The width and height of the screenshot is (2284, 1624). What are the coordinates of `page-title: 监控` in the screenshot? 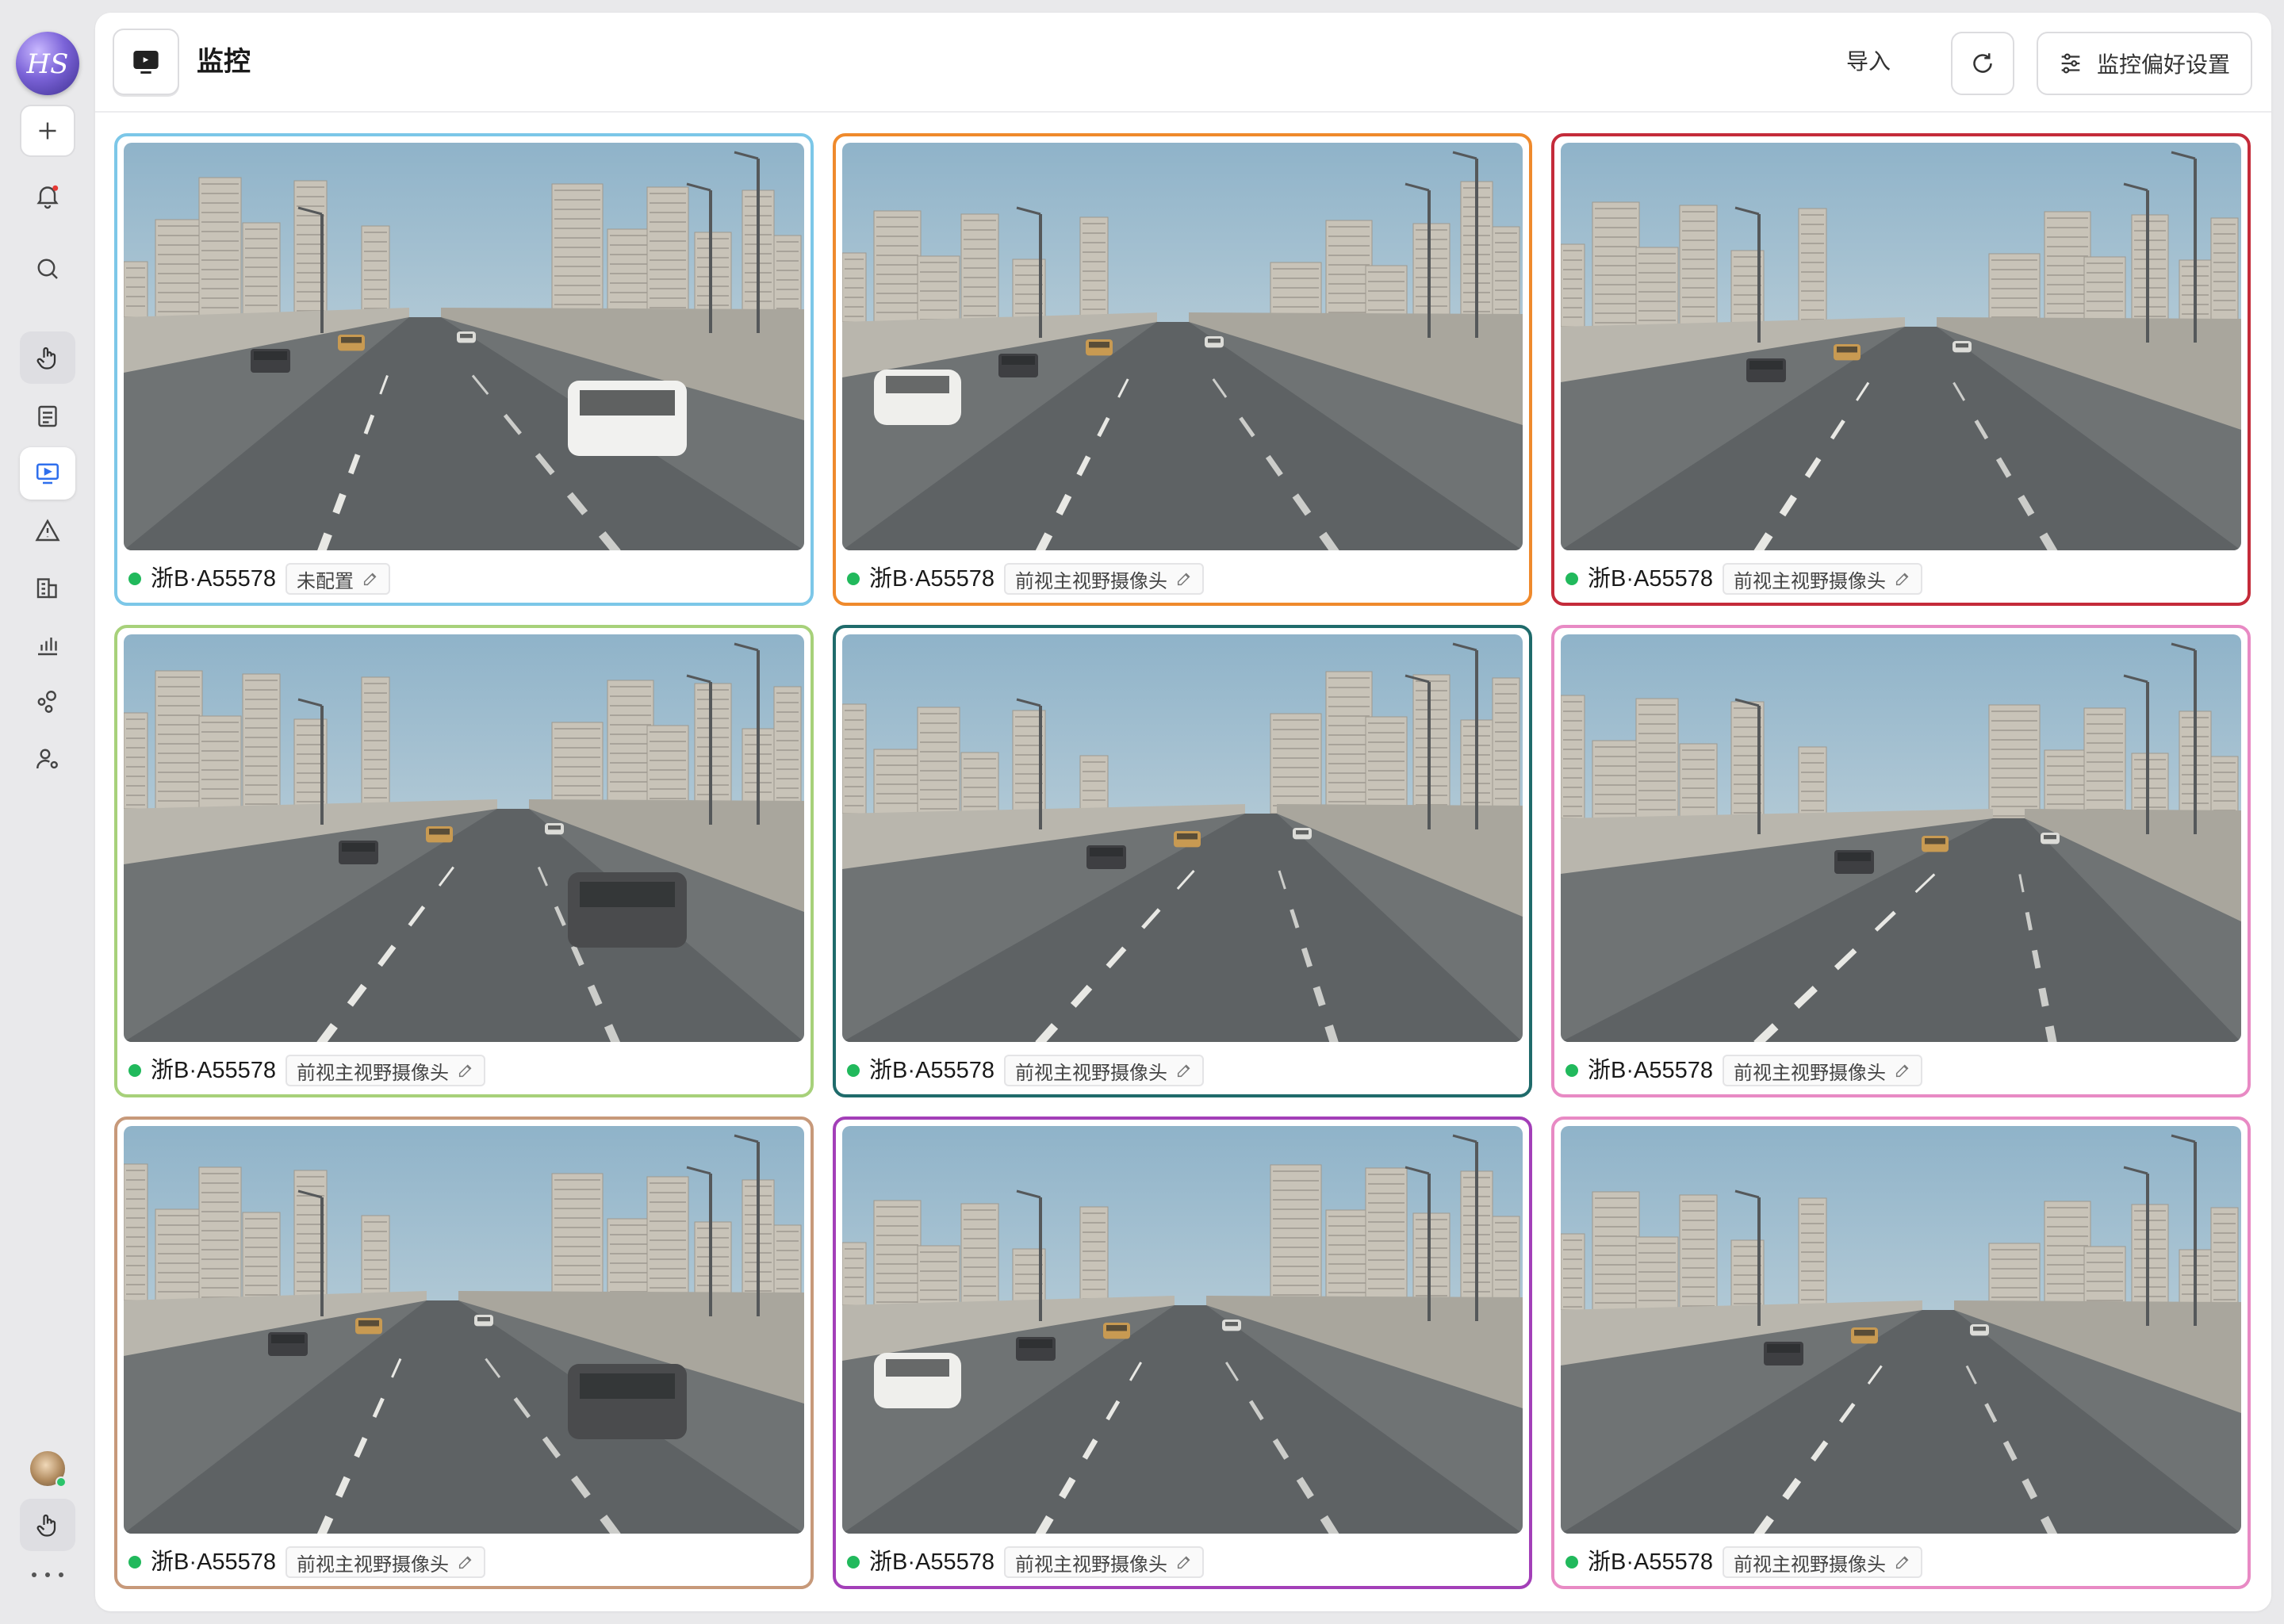 It's located at (224, 62).